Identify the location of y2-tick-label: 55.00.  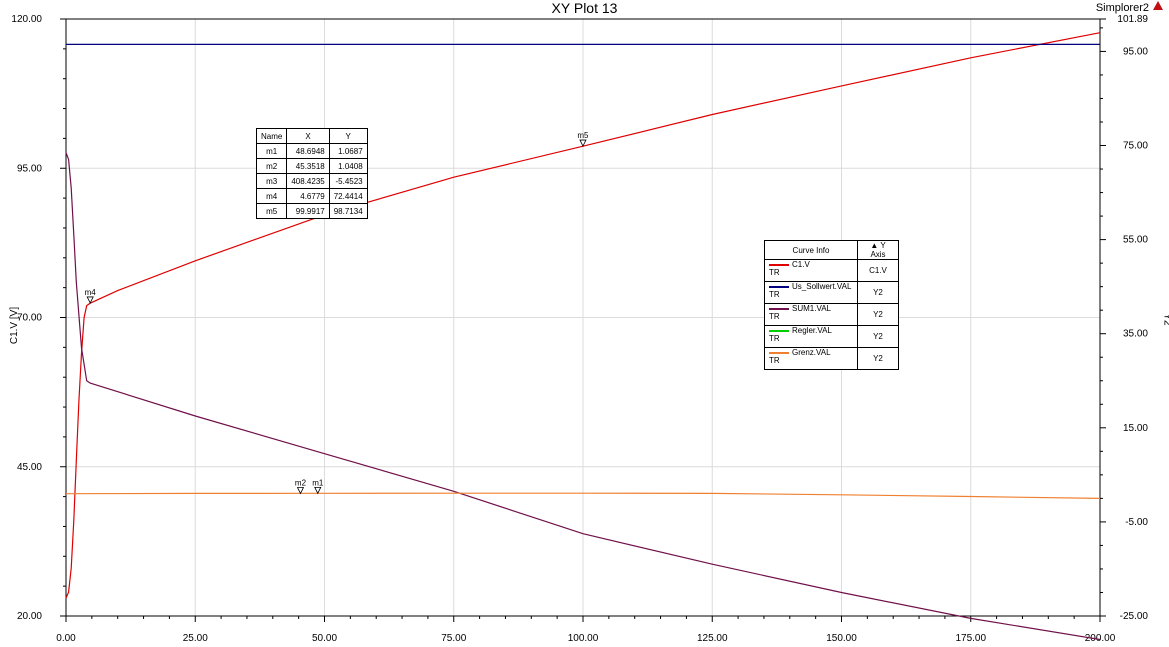
(1135, 240).